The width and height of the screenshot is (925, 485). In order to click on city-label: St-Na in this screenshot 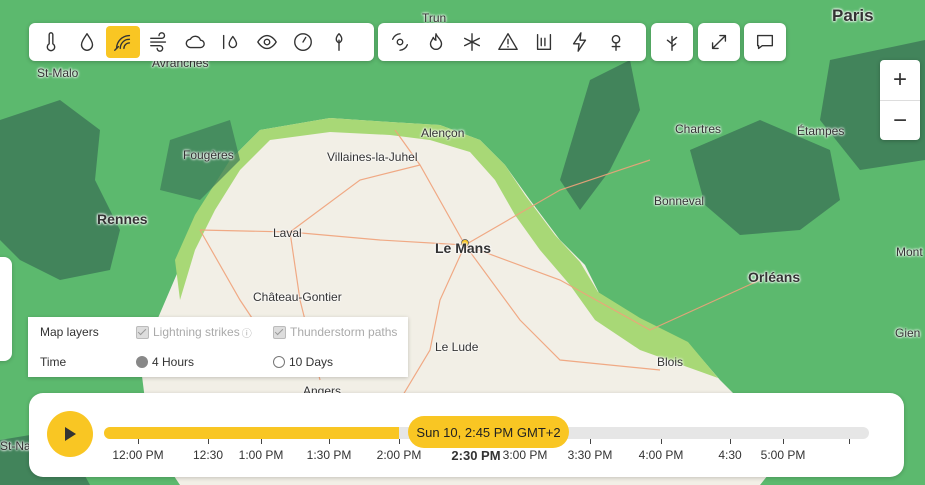, I will do `click(15, 446)`.